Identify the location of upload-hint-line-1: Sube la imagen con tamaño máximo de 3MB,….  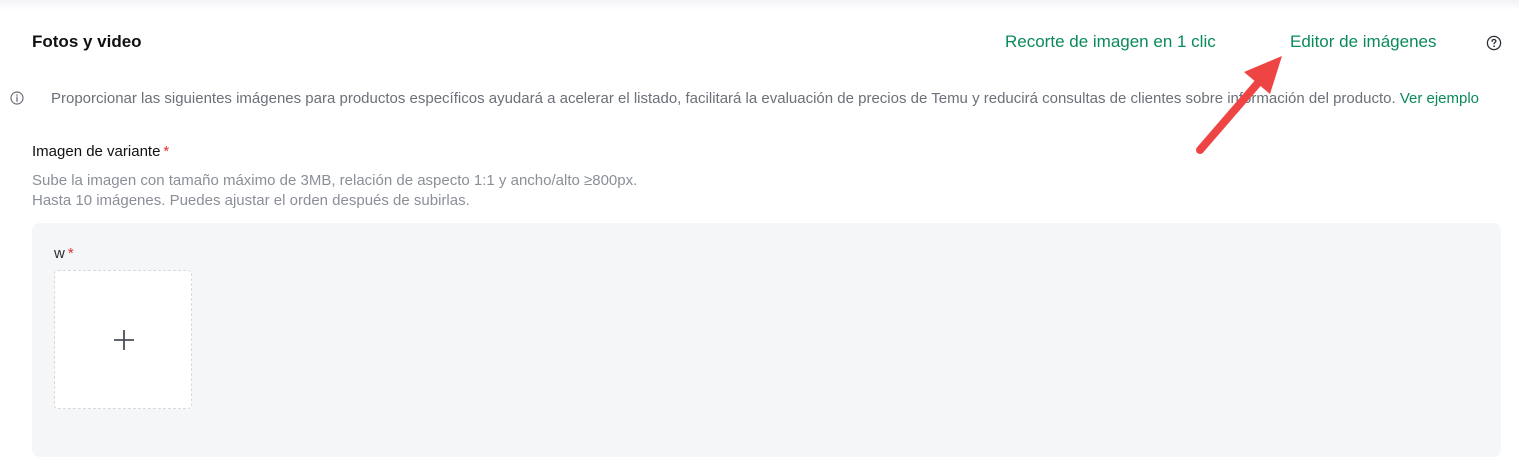
(335, 180).